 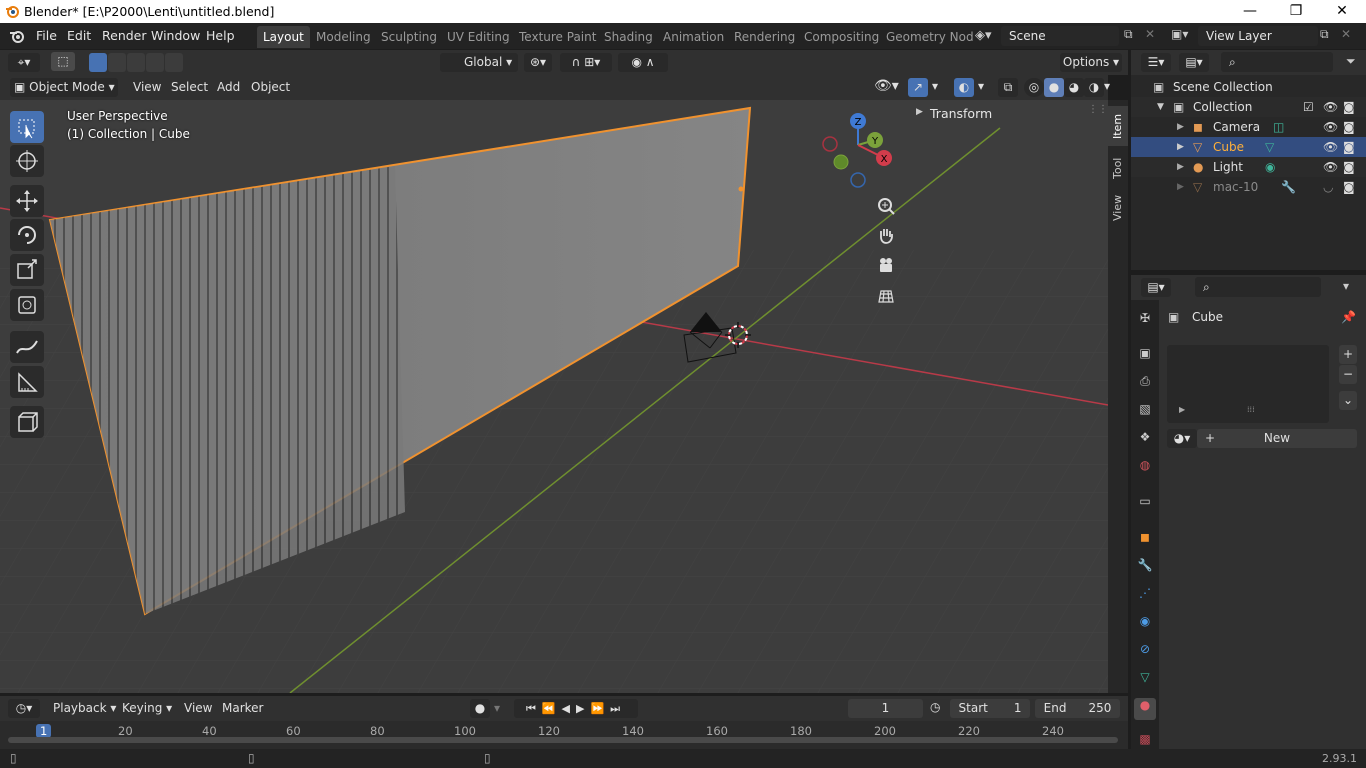 I want to click on material-tab-icon: ●, so click(x=1145, y=709).